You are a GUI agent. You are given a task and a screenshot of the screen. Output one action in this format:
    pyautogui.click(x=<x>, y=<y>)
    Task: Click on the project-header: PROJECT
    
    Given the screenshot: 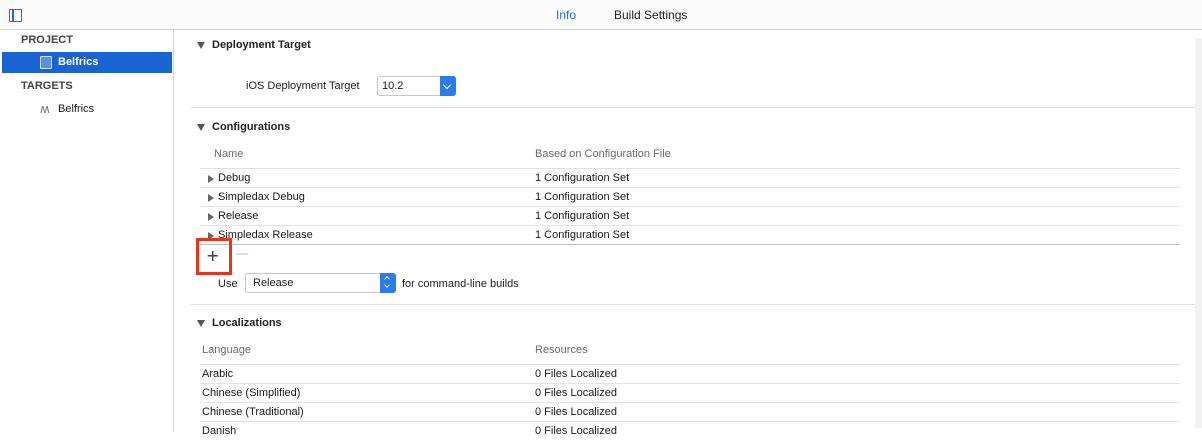 What is the action you would take?
    pyautogui.click(x=47, y=40)
    